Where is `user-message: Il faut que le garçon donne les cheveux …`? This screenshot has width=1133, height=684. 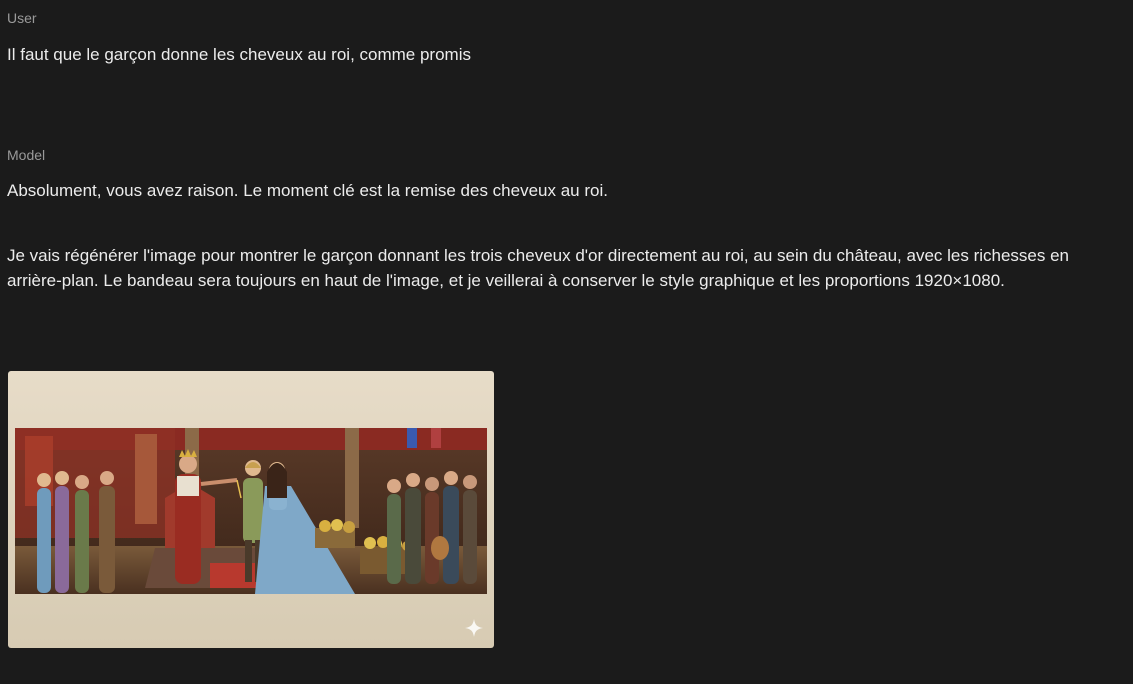 user-message: Il faut que le garçon donne les cheveux … is located at coordinates (562, 54).